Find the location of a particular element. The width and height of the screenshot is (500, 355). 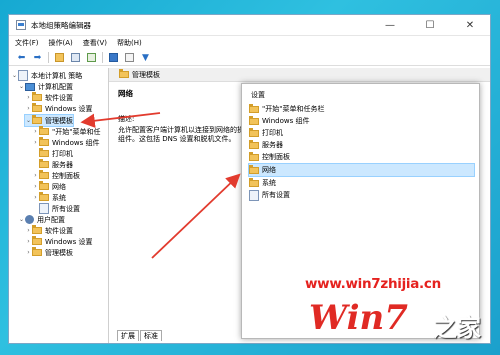

settings-column-header: 设置 is located at coordinates (258, 95).